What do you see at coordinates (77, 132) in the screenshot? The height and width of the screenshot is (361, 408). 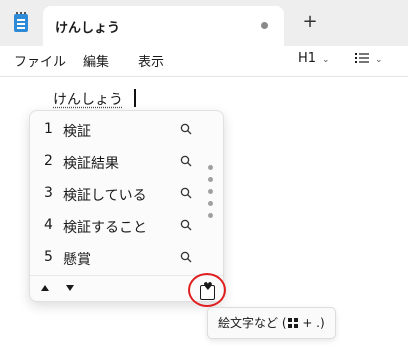 I see `candidate-text: 検証` at bounding box center [77, 132].